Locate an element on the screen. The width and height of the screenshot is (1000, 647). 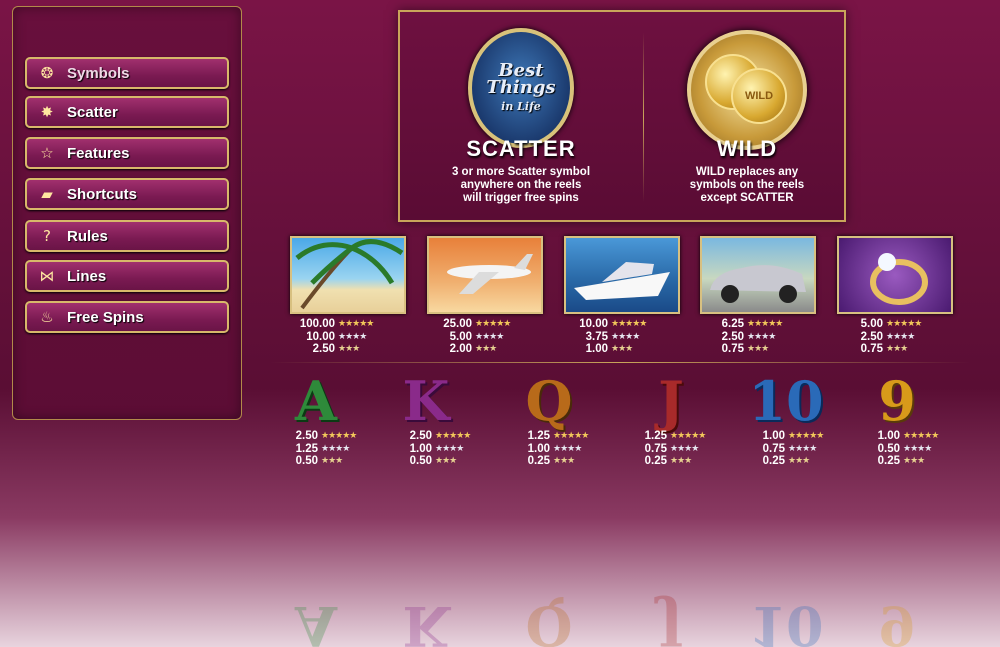
paytable-10: 1.00 ★★★★★ 0.75 ★★★★ 0.25 ★★★ is located at coordinates (790, 449).